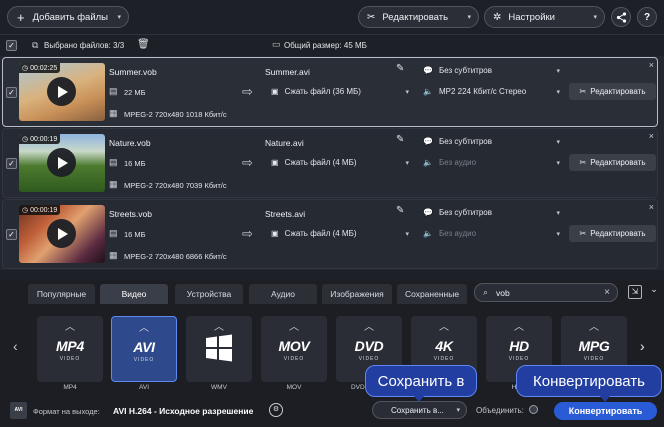  What do you see at coordinates (134, 294) in the screenshot?
I see `format-tab: Видео` at bounding box center [134, 294].